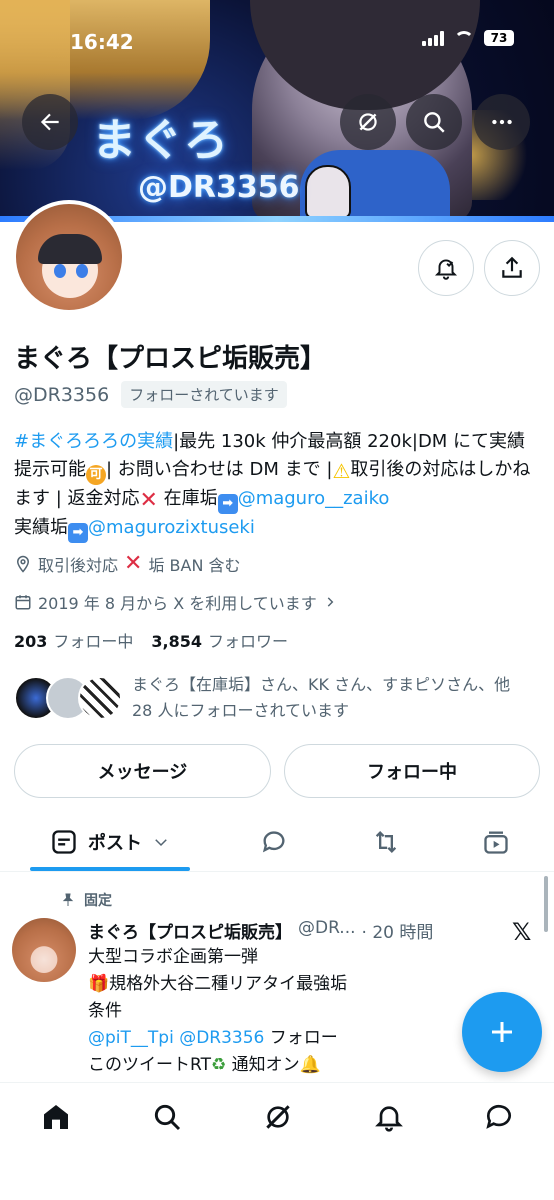 The width and height of the screenshot is (554, 1200). What do you see at coordinates (228, 984) in the screenshot?
I see `post-line-2: 規格外大谷二種リアタイ最強垢` at bounding box center [228, 984].